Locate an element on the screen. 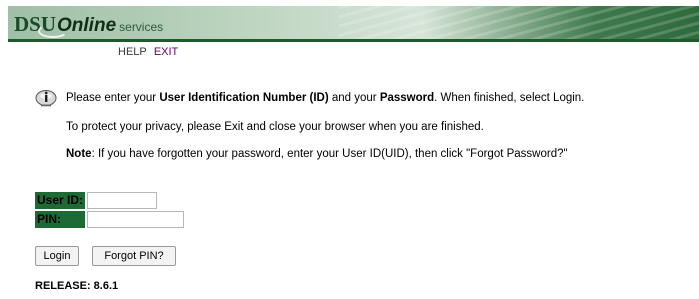 Image resolution: width=699 pixels, height=299 pixels. exit-link: EXIT is located at coordinates (166, 52).